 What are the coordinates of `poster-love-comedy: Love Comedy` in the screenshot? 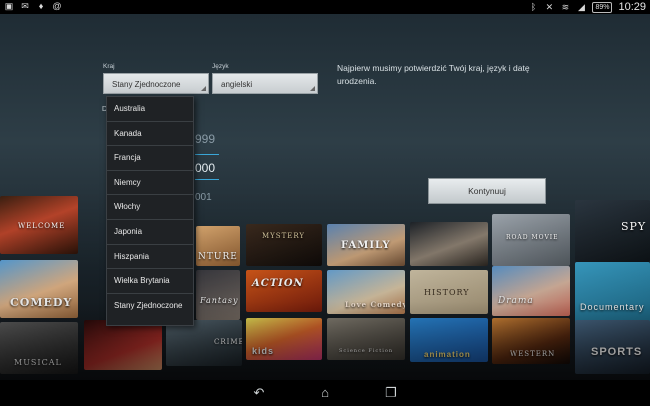 It's located at (366, 292).